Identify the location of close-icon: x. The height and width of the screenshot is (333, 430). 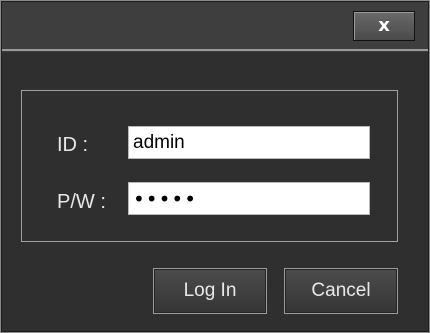
(384, 25).